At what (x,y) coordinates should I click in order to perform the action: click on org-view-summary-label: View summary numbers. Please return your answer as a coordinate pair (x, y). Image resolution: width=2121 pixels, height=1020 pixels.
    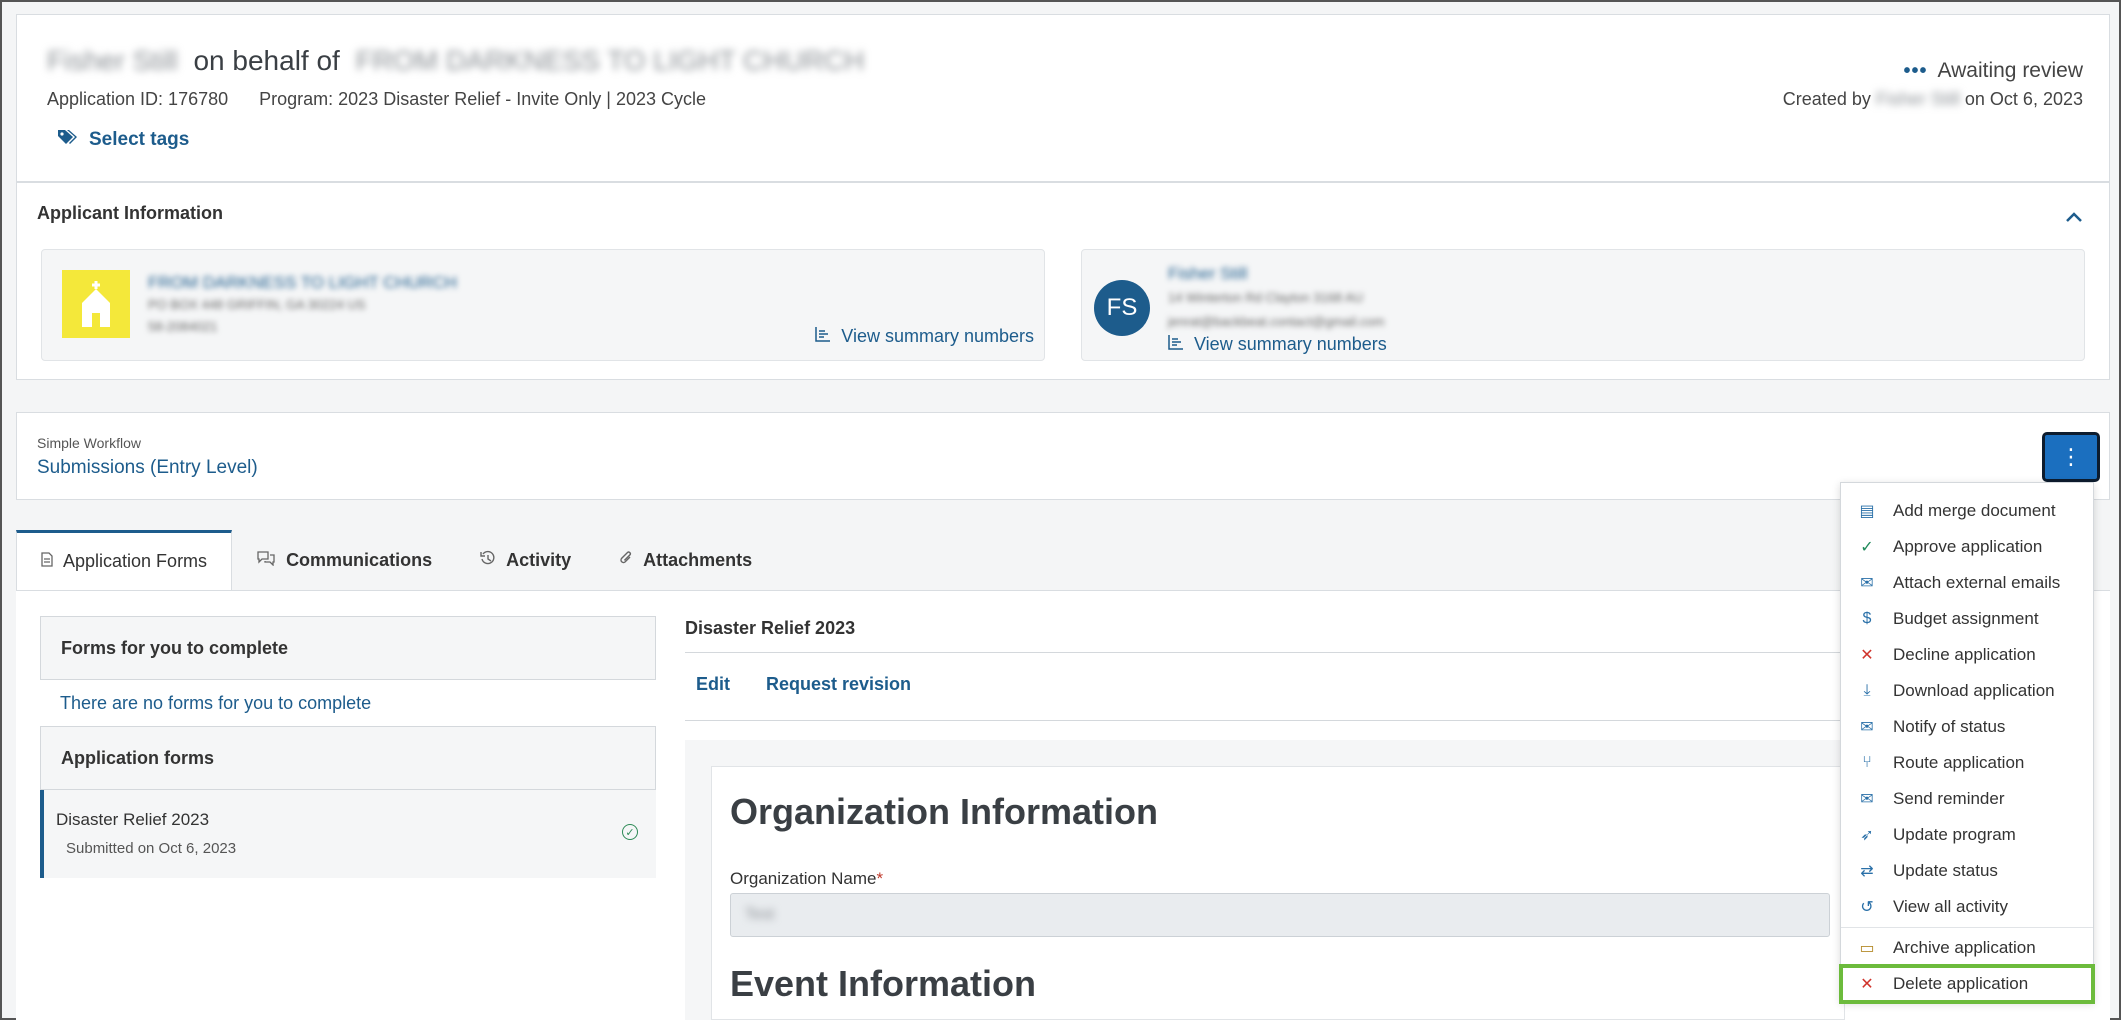
    Looking at the image, I should click on (937, 336).